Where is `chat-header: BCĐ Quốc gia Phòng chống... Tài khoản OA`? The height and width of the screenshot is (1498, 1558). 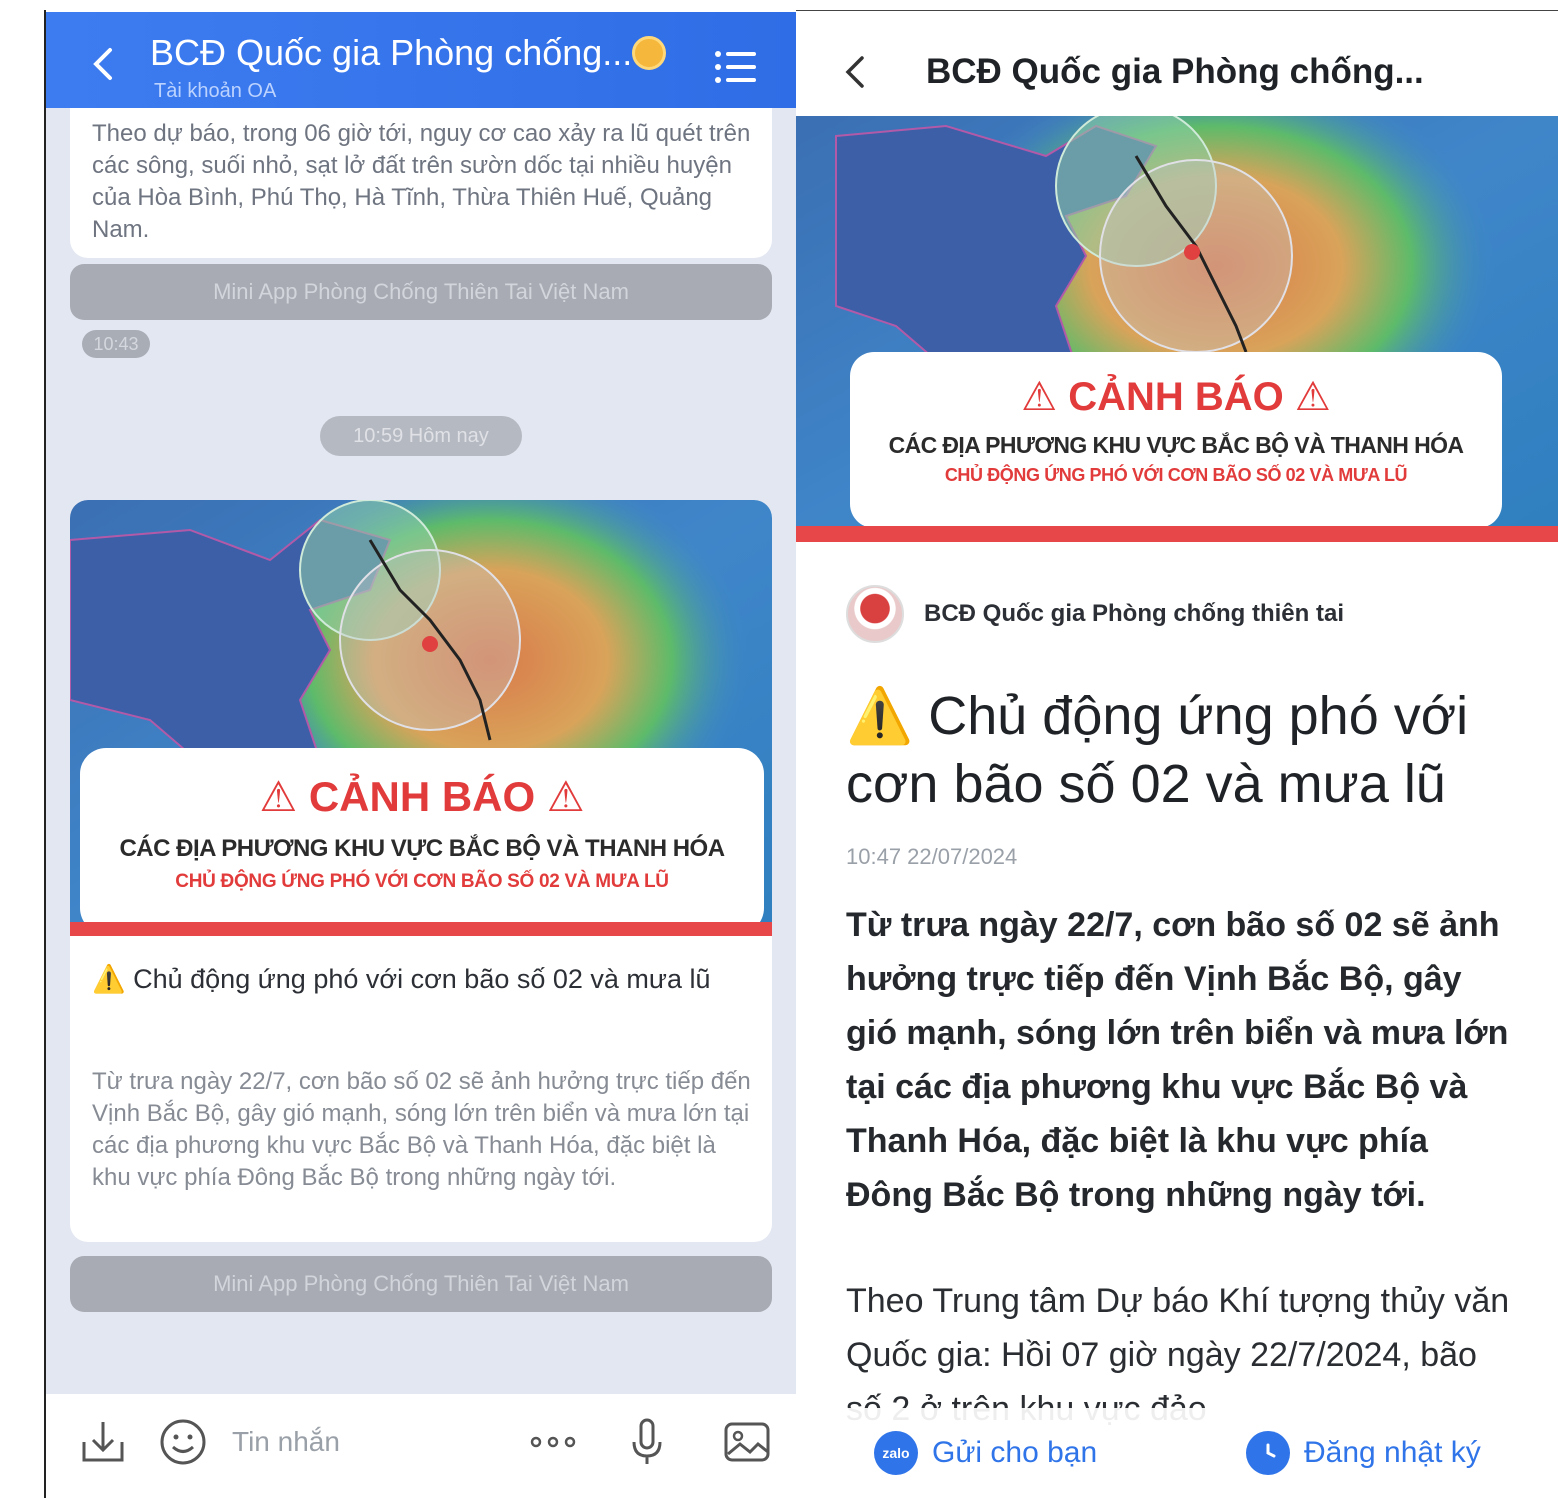 chat-header: BCĐ Quốc gia Phòng chống... Tài khoản OA is located at coordinates (421, 60).